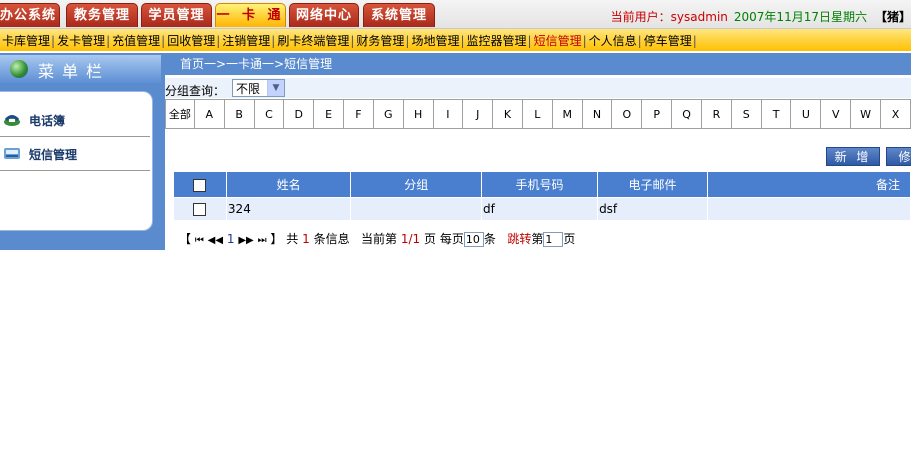 The image size is (911, 450). I want to click on current-suffix: 页, so click(430, 239).